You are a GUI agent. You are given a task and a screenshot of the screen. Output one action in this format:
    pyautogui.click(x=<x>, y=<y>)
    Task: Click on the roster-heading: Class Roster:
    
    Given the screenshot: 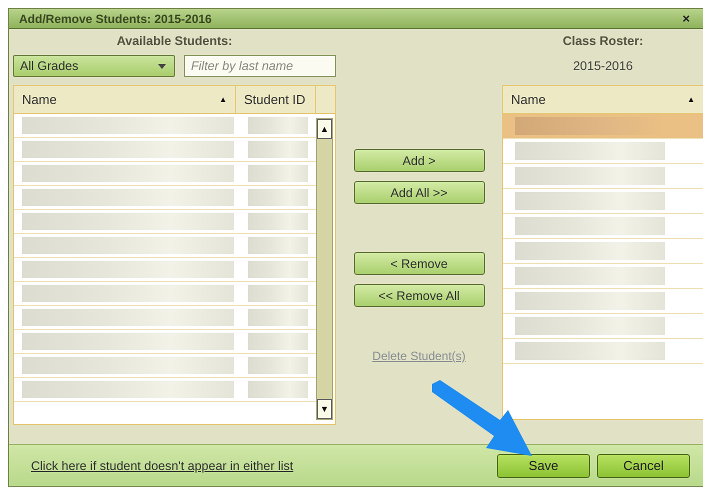 What is the action you would take?
    pyautogui.click(x=603, y=41)
    